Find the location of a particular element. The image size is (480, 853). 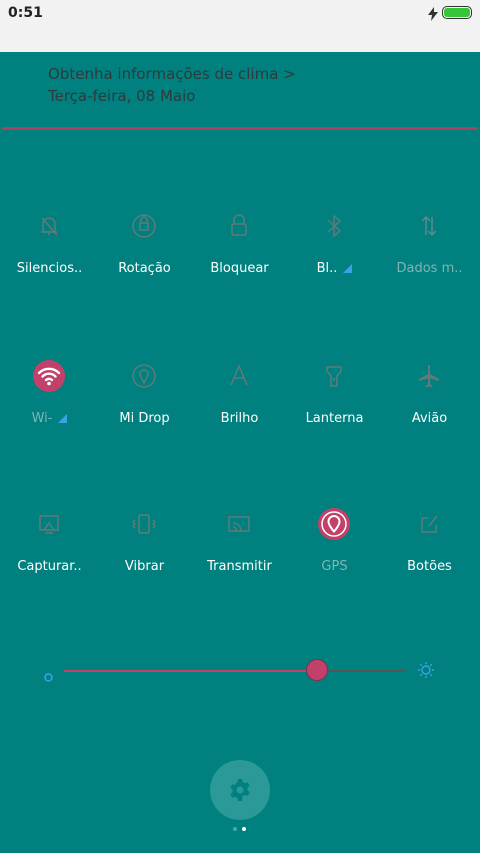

cast-icon is located at coordinates (239, 524).